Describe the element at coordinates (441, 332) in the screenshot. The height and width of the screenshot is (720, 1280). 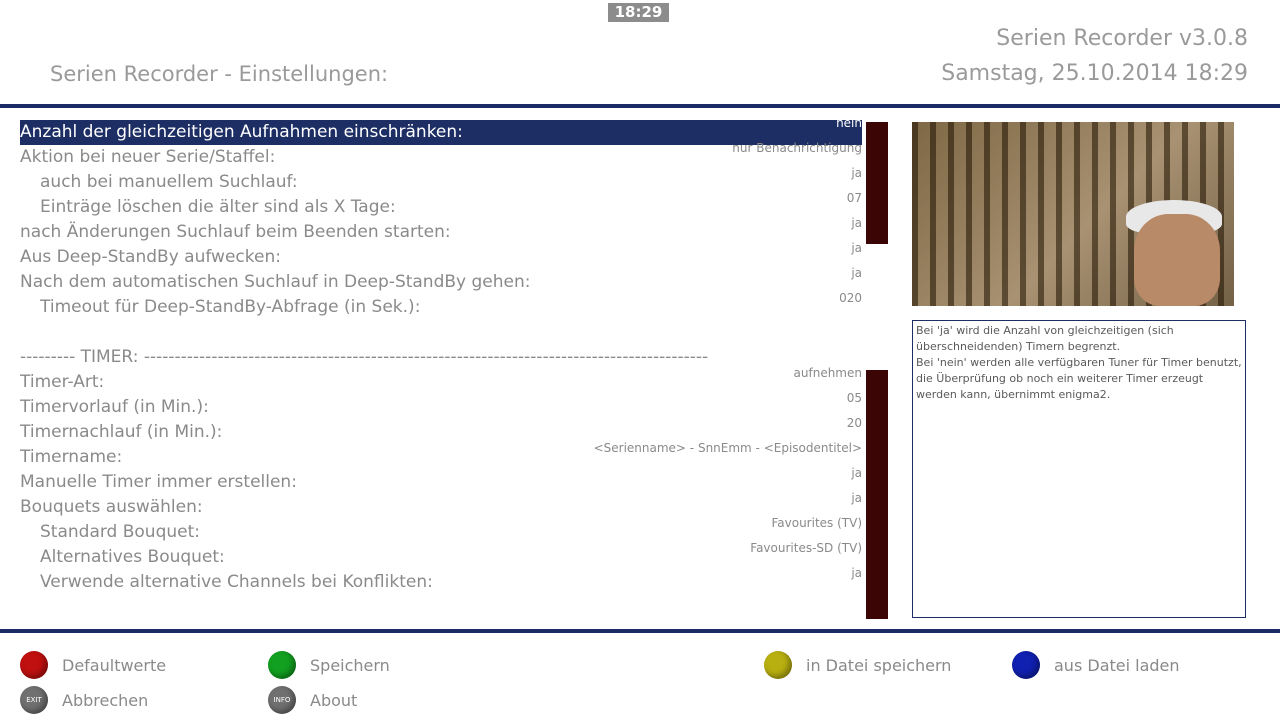
I see `setting-row` at that location.